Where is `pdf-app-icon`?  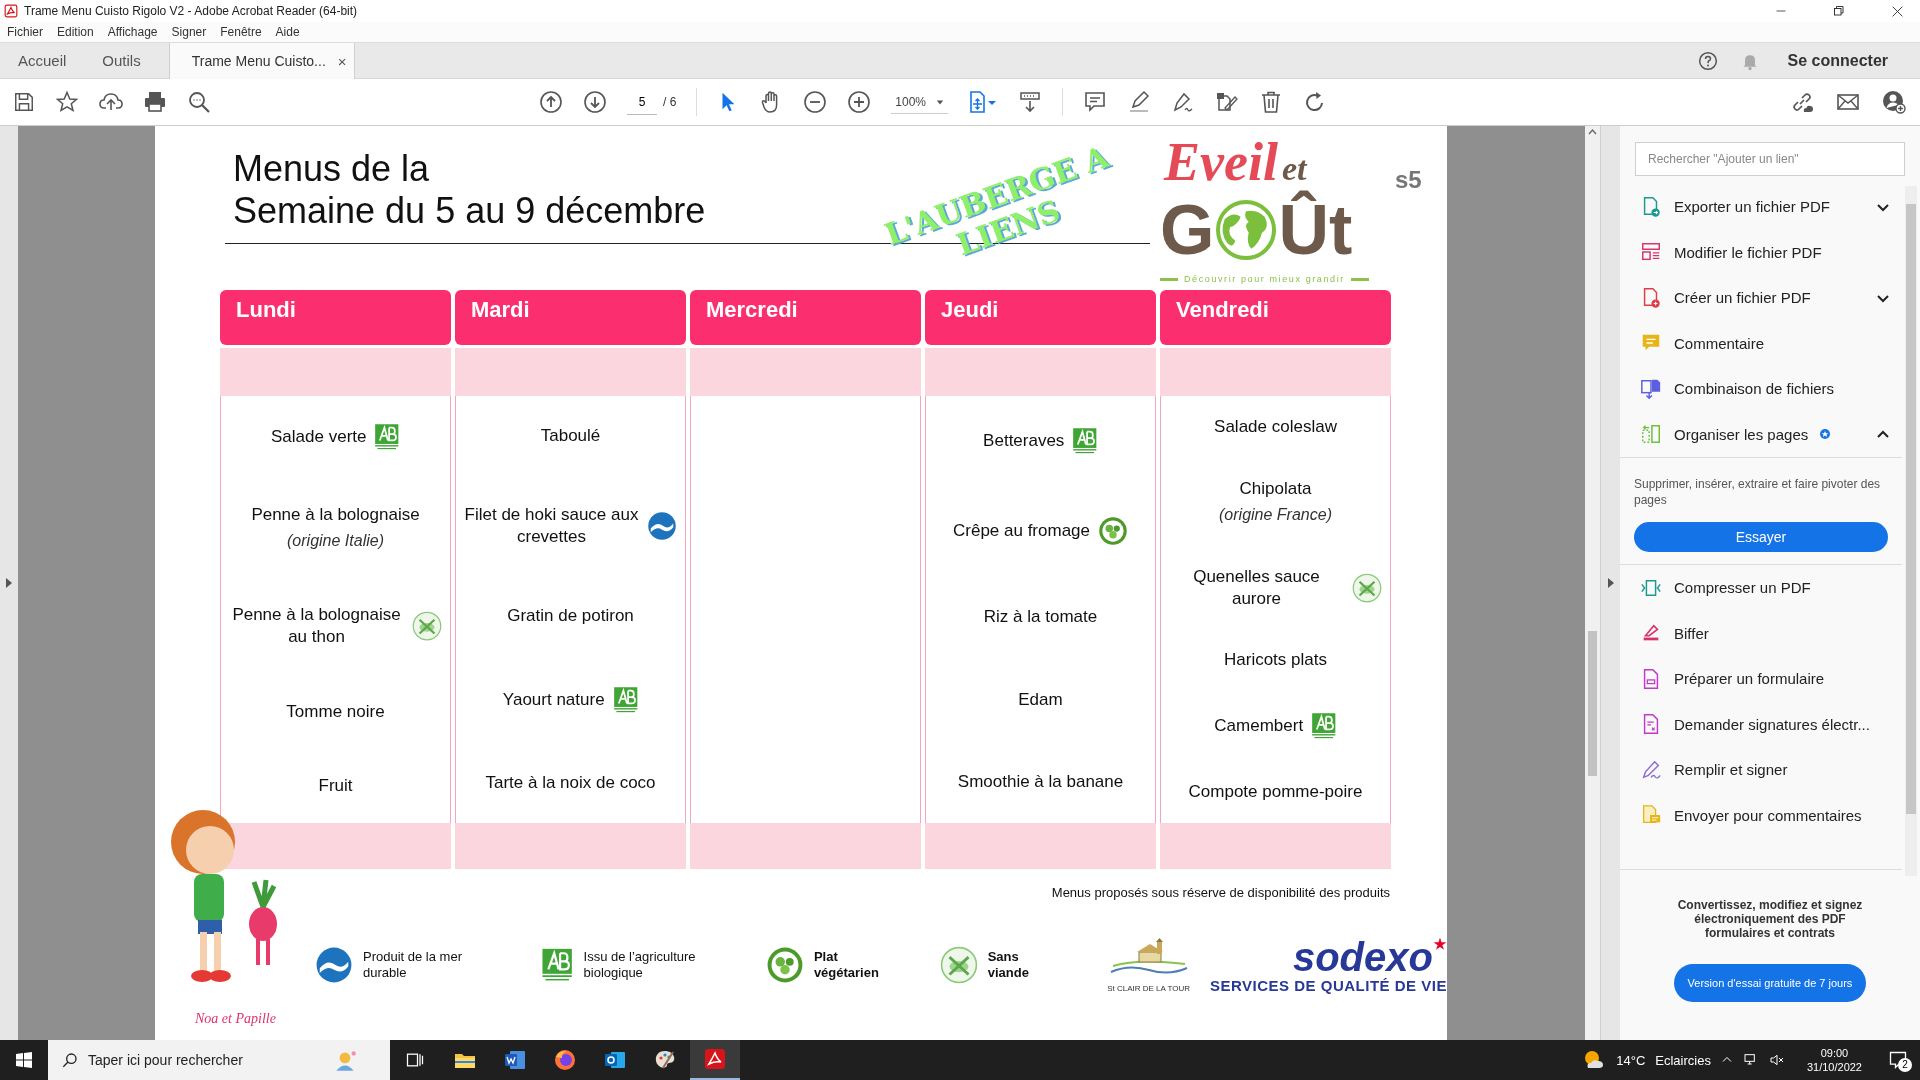 pdf-app-icon is located at coordinates (715, 1059).